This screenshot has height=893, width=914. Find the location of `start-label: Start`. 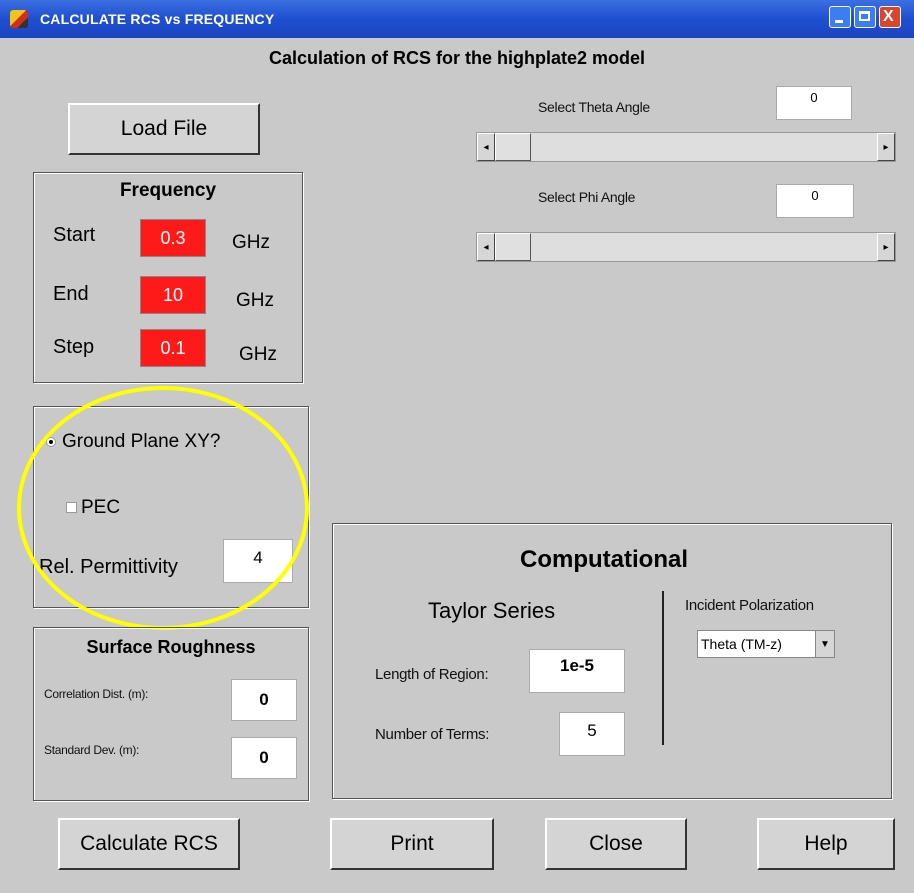

start-label: Start is located at coordinates (74, 235).